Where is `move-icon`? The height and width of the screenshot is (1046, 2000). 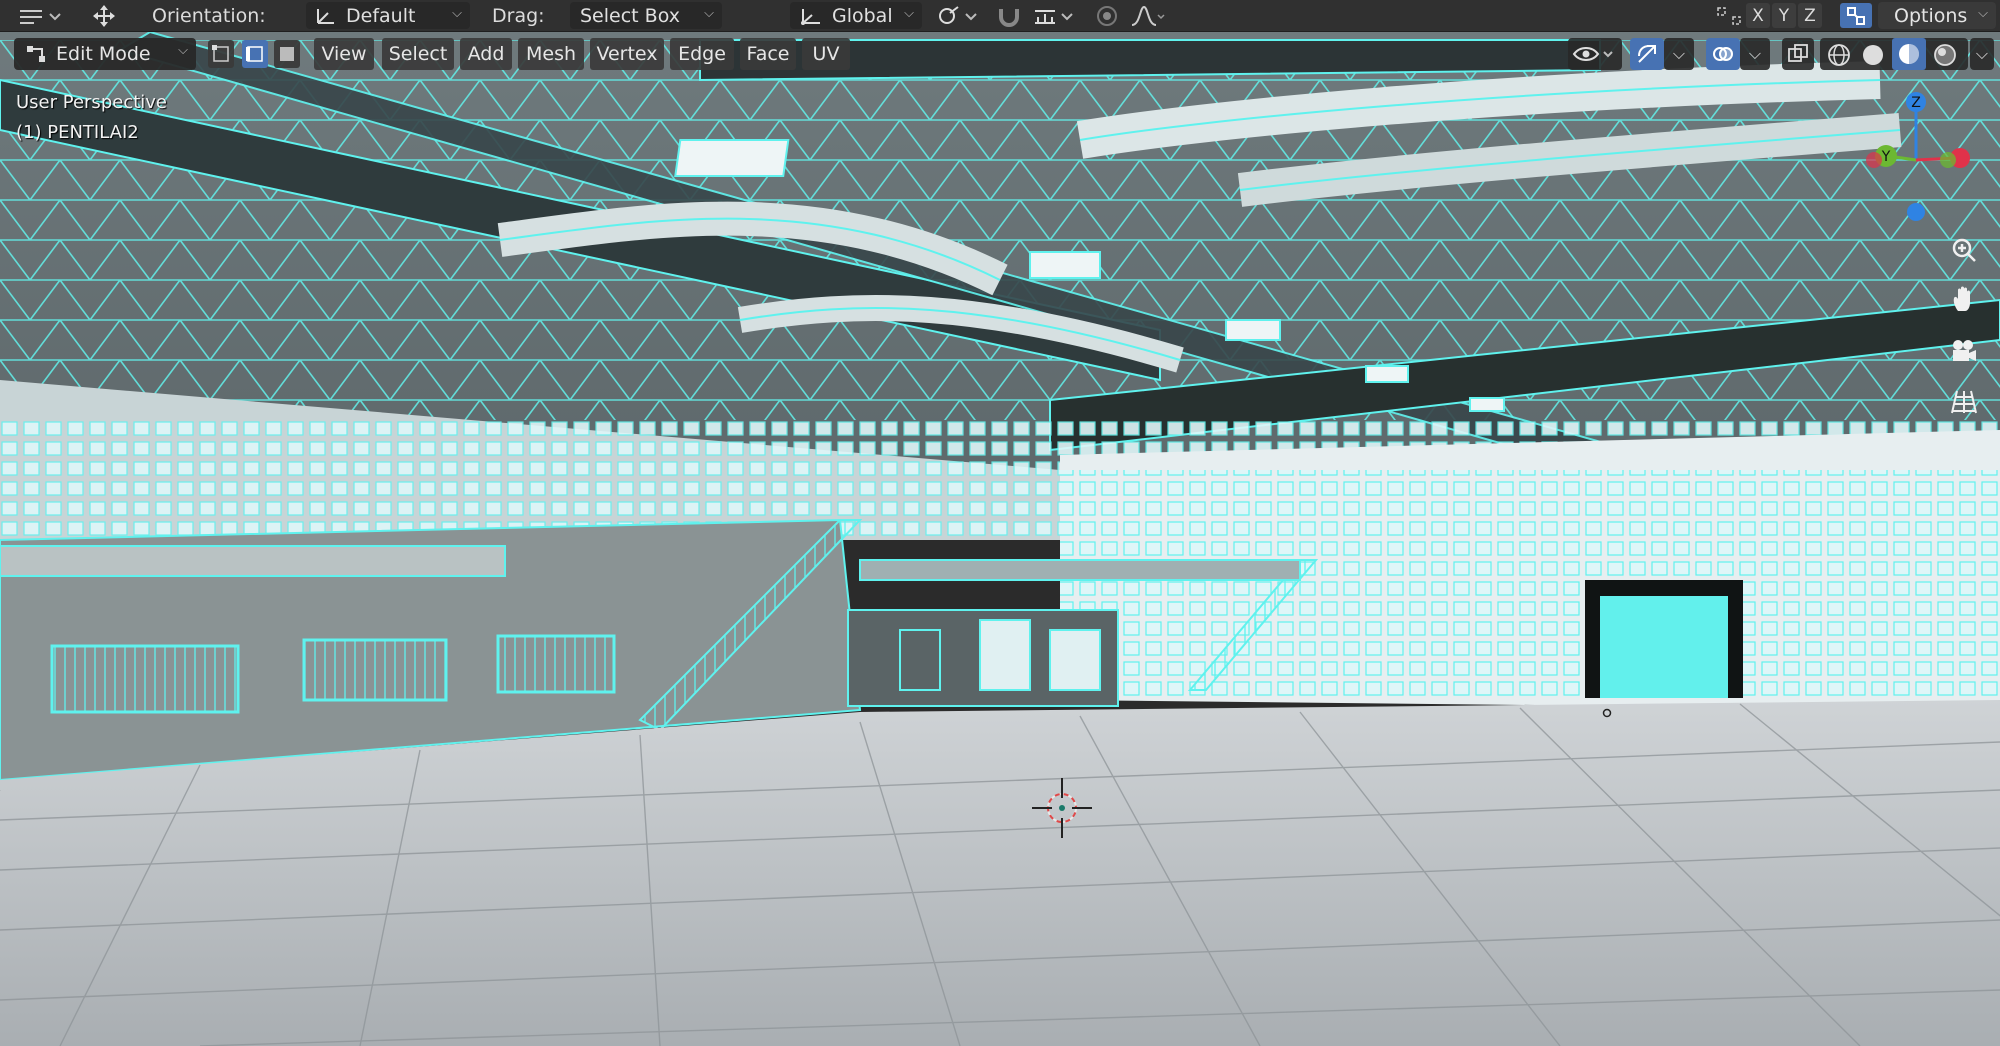 move-icon is located at coordinates (104, 15).